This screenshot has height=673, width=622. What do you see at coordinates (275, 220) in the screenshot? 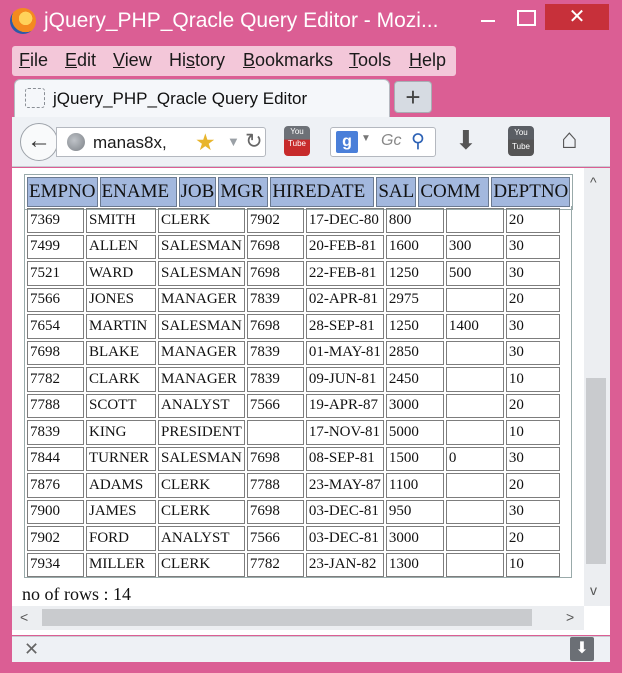
I see `table-cell: 7902` at bounding box center [275, 220].